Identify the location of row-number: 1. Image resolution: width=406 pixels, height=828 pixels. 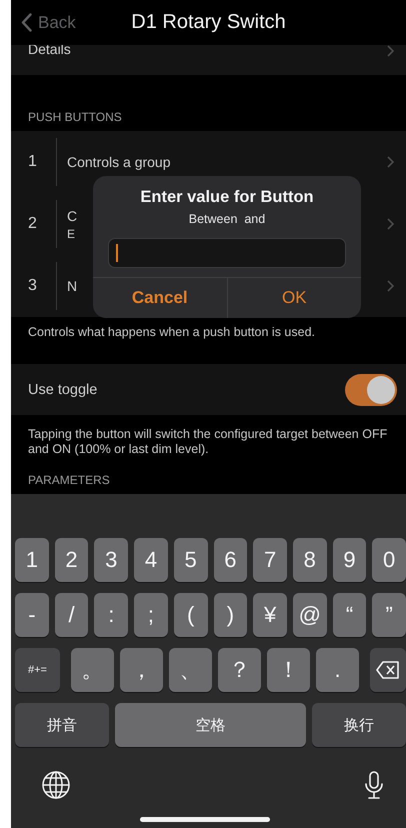
(33, 162).